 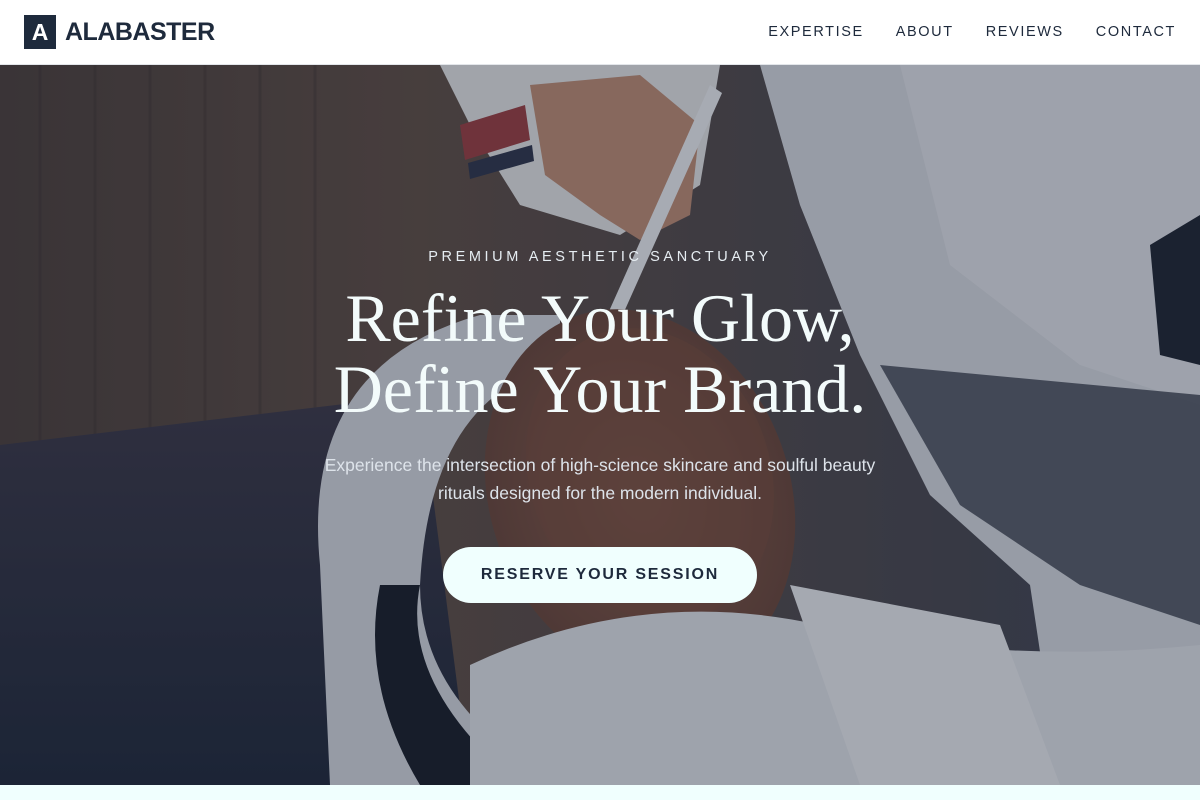 I want to click on next-section-strip, so click(x=600, y=792).